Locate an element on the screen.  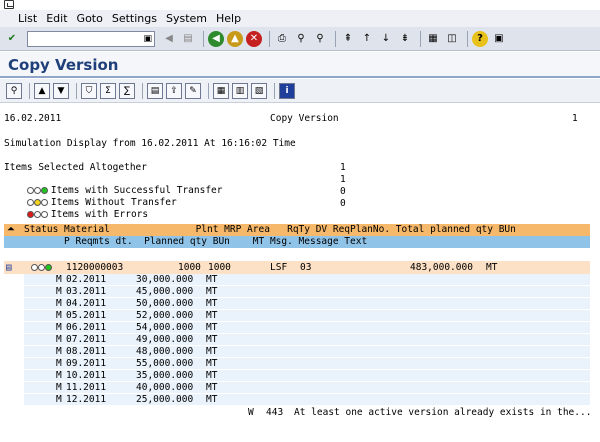
schedule-row: M 08.2011 48,000.000 MT is located at coordinates (307, 352).